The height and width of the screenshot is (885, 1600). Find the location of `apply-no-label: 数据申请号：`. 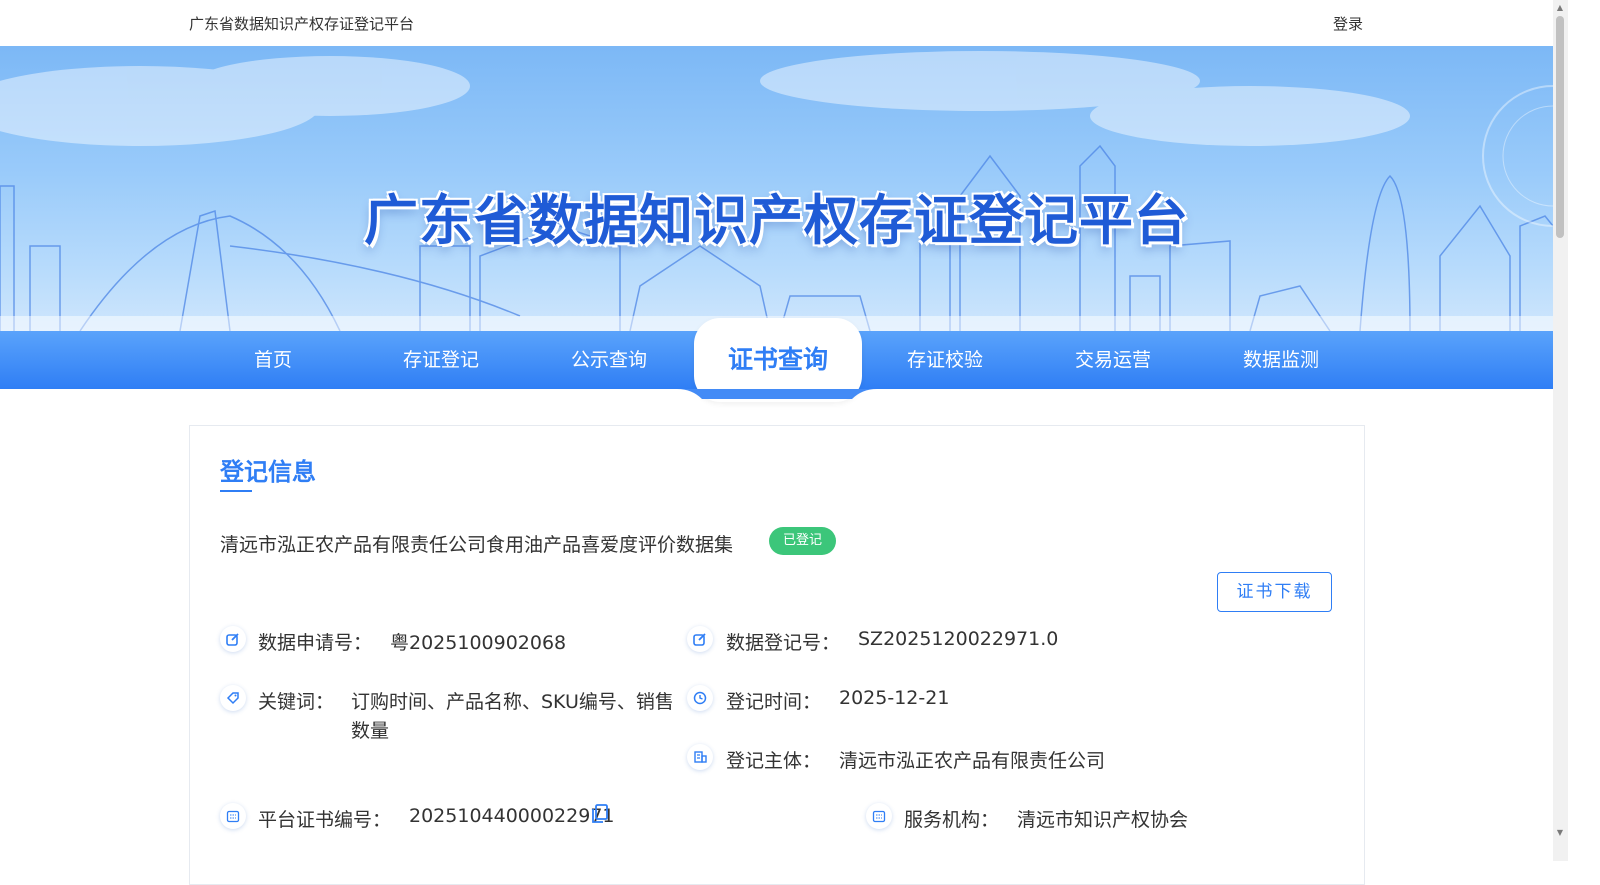

apply-no-label: 数据申请号： is located at coordinates (315, 643).